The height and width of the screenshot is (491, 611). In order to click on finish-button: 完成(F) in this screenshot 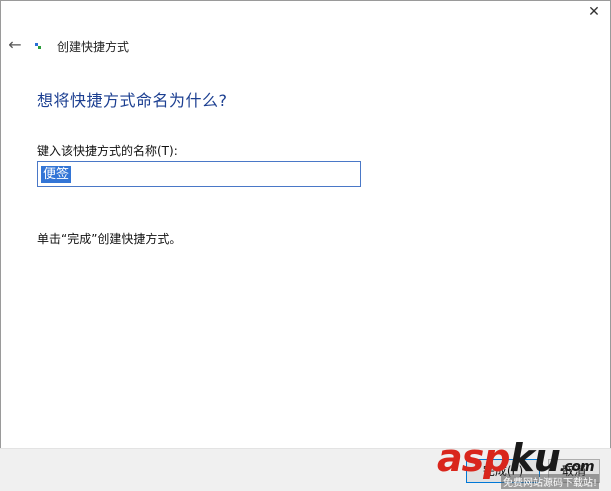, I will do `click(503, 471)`.